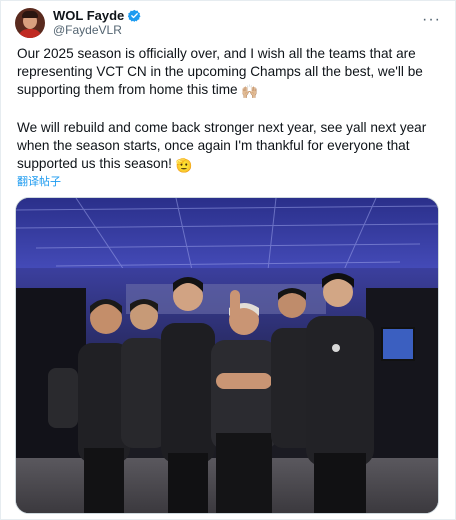 This screenshot has height=520, width=456. I want to click on display-name: WOL Fayde, so click(88, 15).